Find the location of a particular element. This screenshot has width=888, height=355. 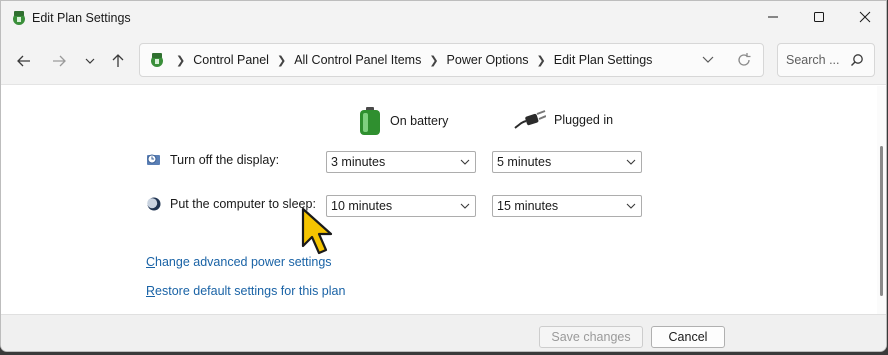

breadcrumb-all-items: All Control Panel Items is located at coordinates (357, 60).